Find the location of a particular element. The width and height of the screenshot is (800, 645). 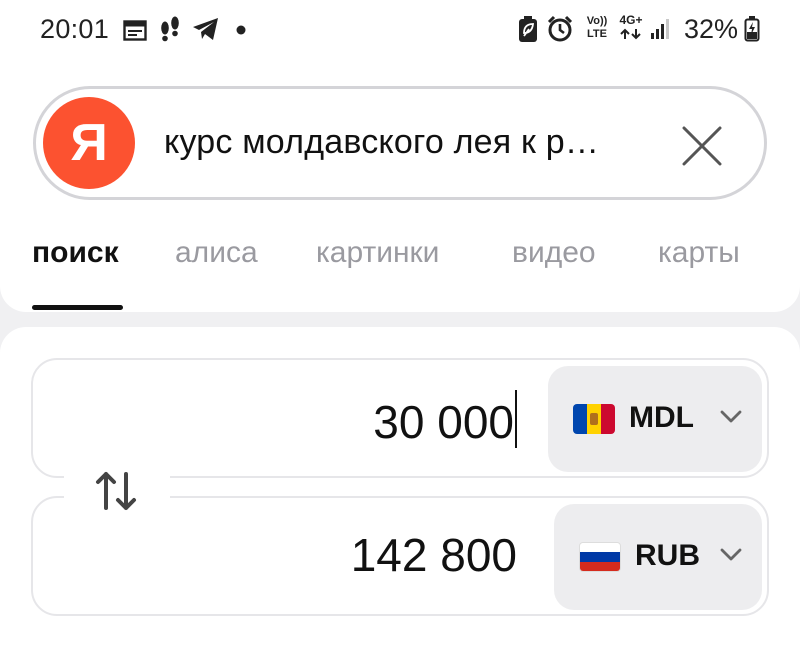

calendar-icon is located at coordinates (135, 30).